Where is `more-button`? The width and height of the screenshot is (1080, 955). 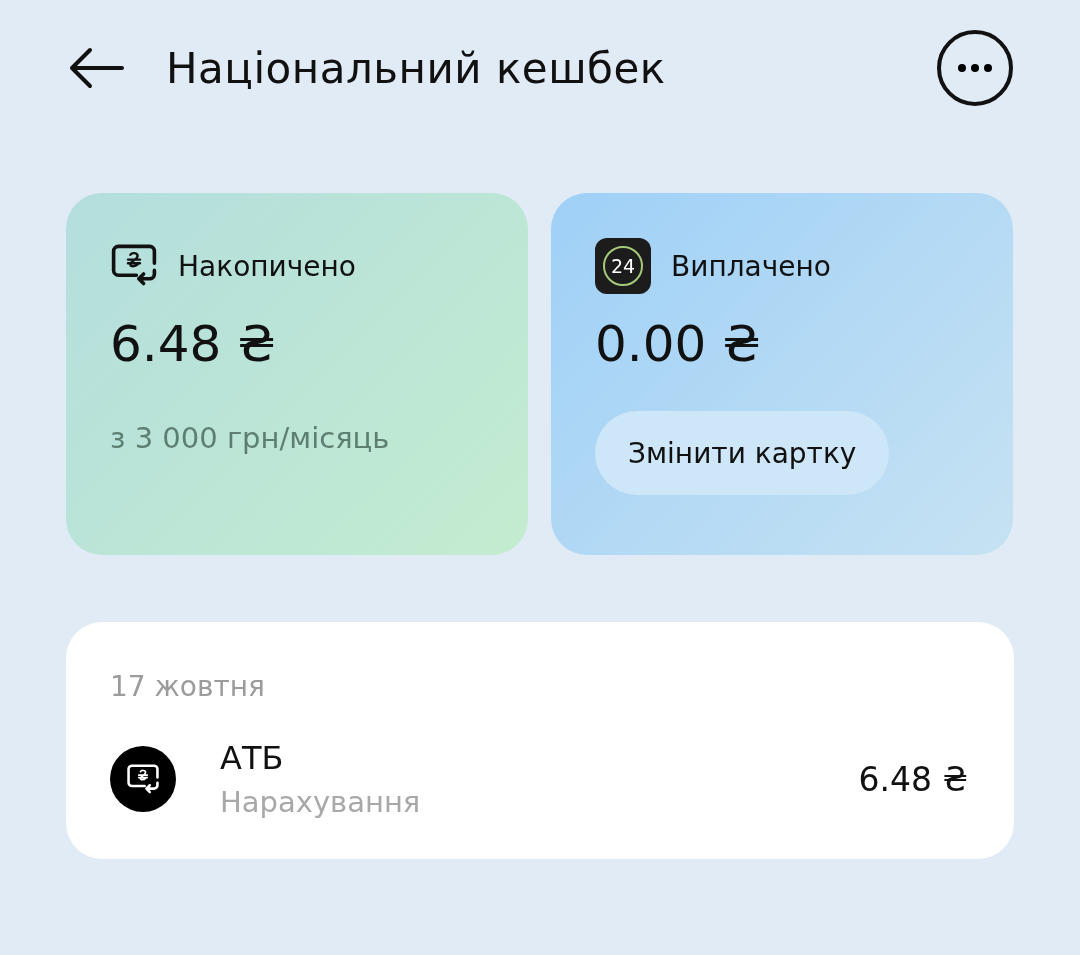 more-button is located at coordinates (975, 68).